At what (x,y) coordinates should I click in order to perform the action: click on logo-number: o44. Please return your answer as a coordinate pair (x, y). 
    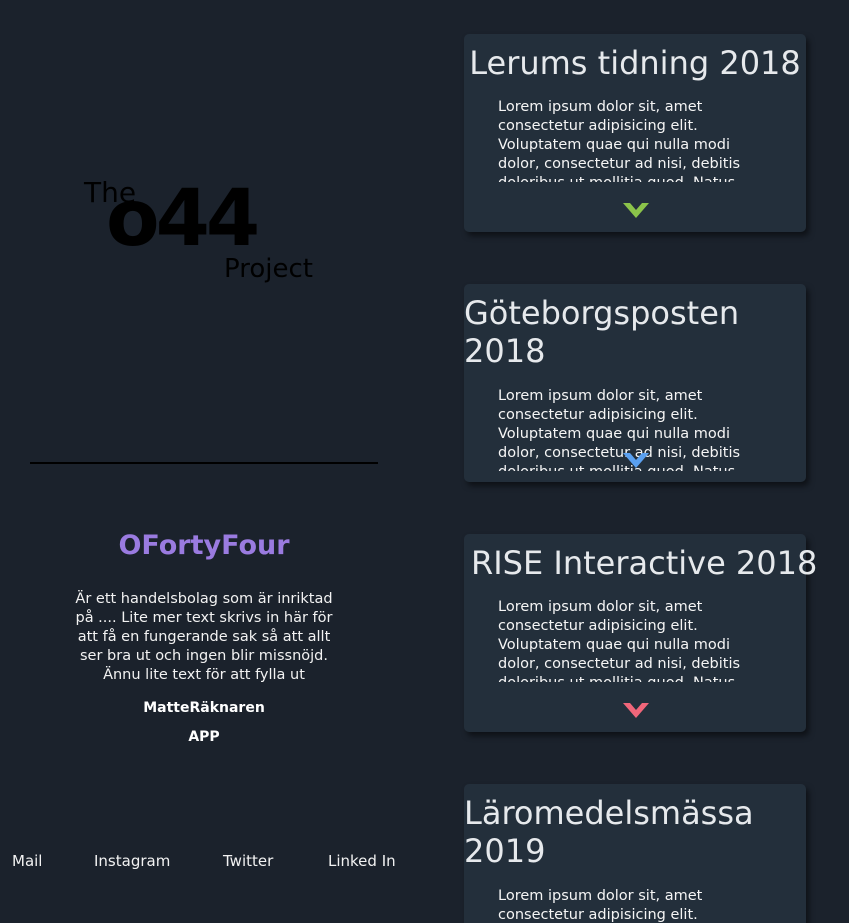
    Looking at the image, I should click on (183, 219).